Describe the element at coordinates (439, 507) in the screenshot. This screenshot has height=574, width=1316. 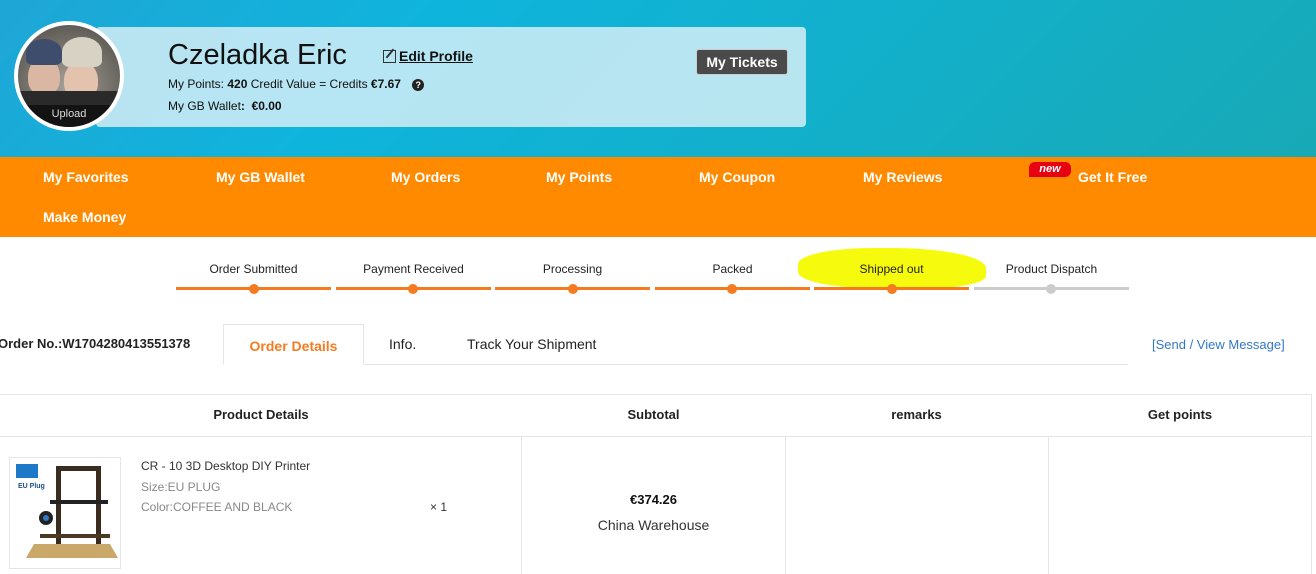
I see `product-quantity: × 1` at that location.